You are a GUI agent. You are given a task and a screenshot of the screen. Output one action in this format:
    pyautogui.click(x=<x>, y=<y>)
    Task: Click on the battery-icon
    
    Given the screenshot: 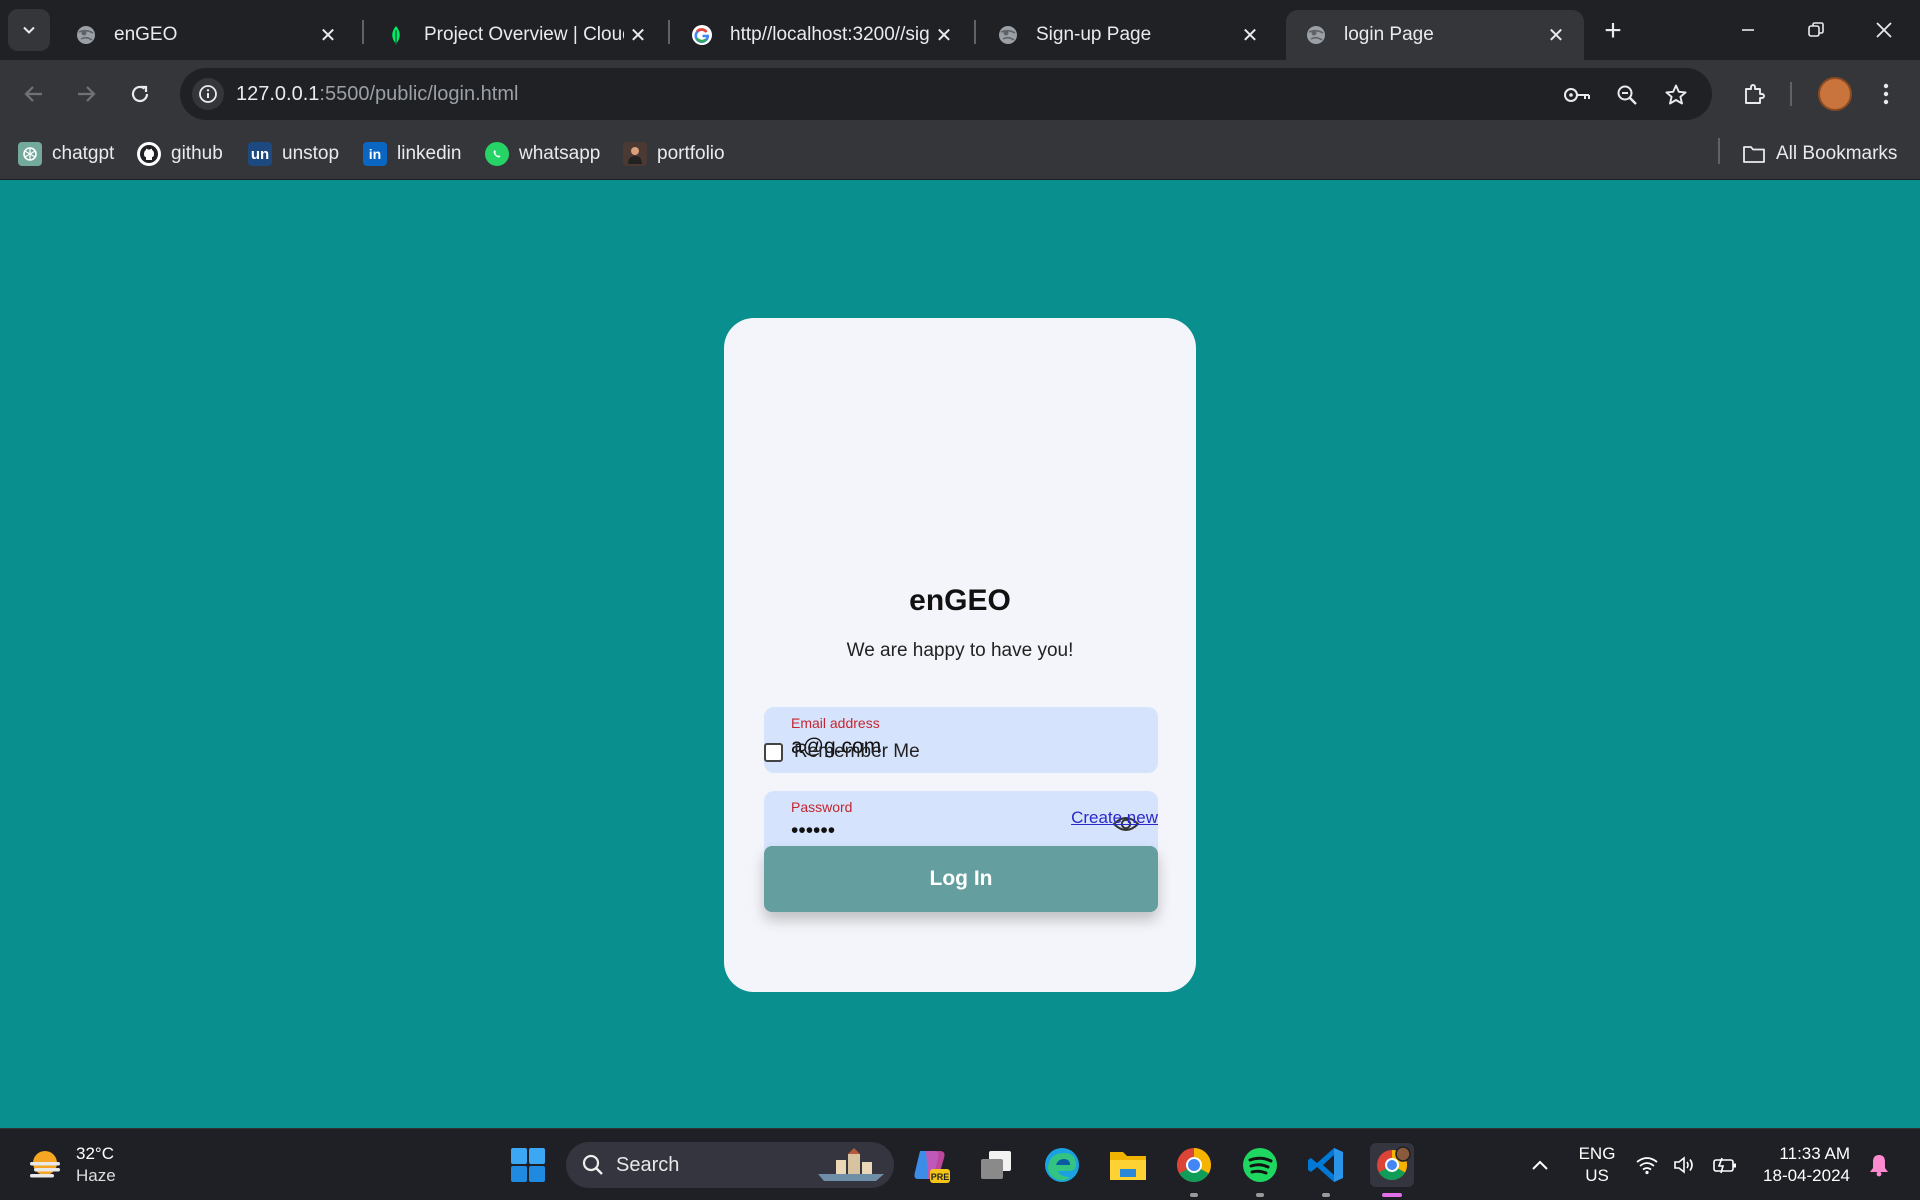 What is the action you would take?
    pyautogui.click(x=1725, y=1165)
    